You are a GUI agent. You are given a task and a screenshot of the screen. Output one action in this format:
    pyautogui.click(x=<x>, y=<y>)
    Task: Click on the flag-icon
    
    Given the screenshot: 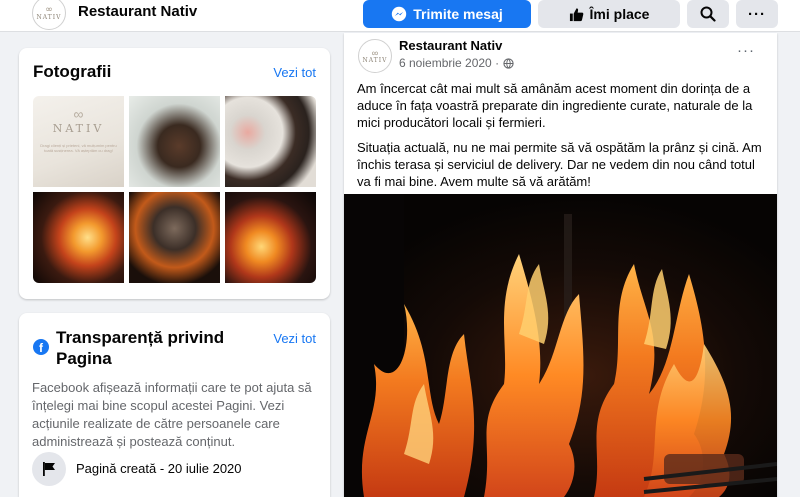 What is the action you would take?
    pyautogui.click(x=49, y=469)
    